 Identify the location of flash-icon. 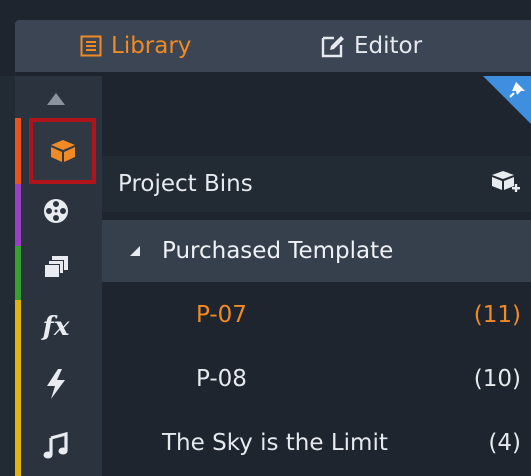
(56, 384).